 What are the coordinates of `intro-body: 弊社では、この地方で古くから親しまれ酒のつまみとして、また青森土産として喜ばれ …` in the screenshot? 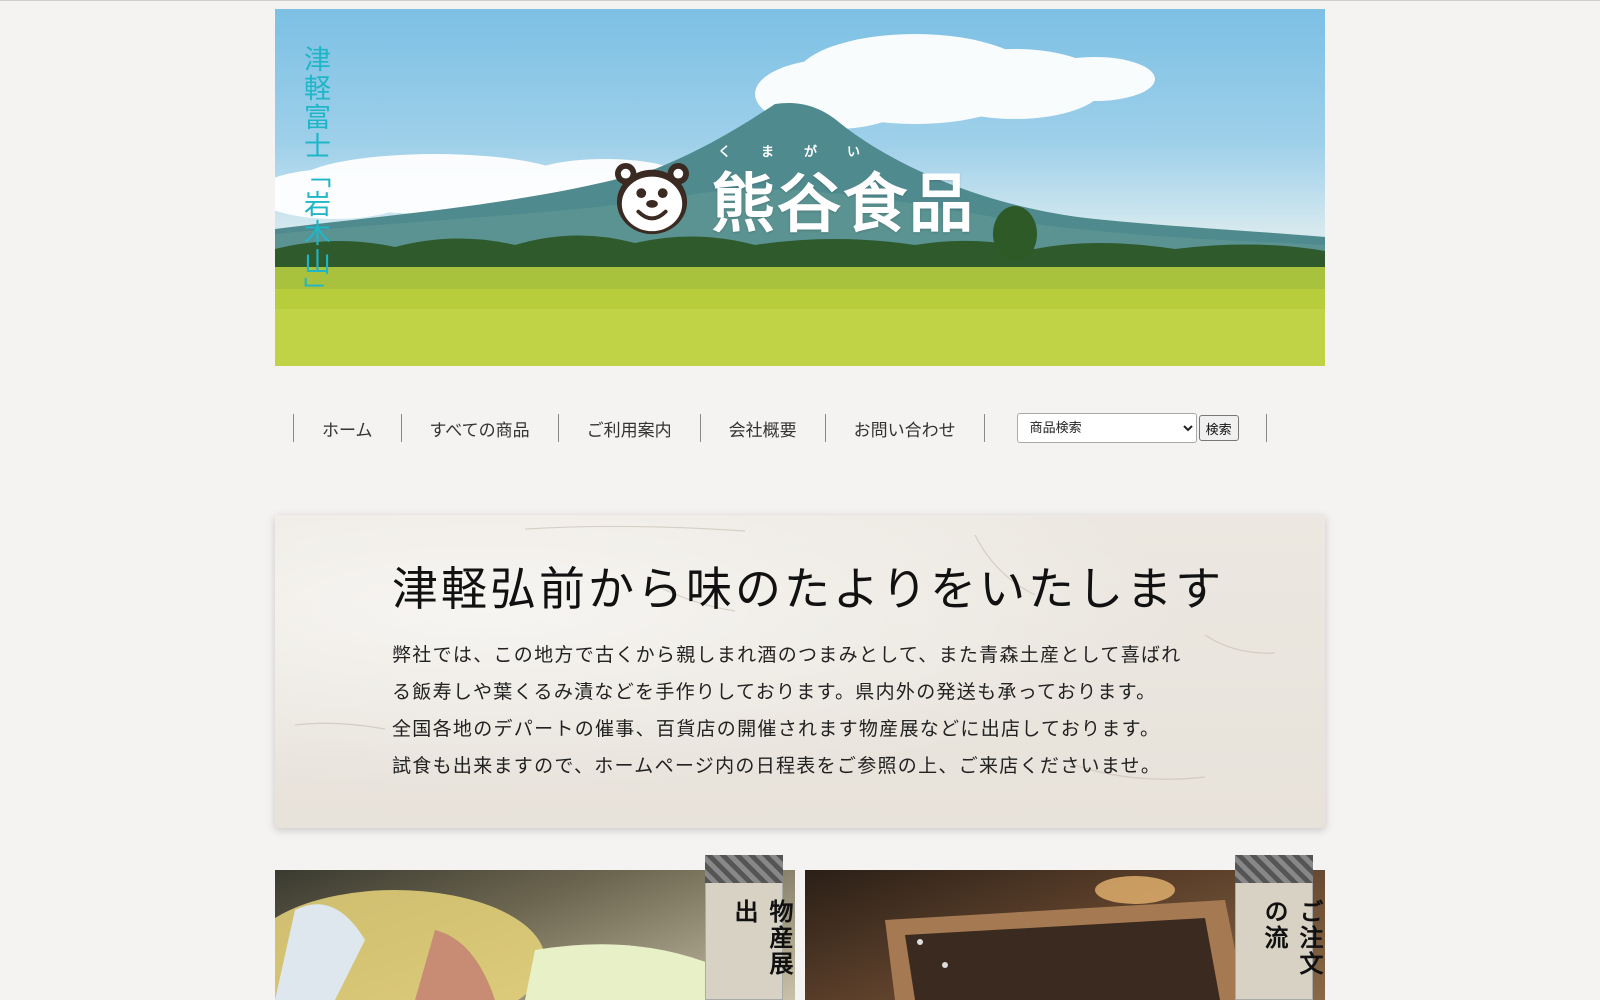 It's located at (802, 711).